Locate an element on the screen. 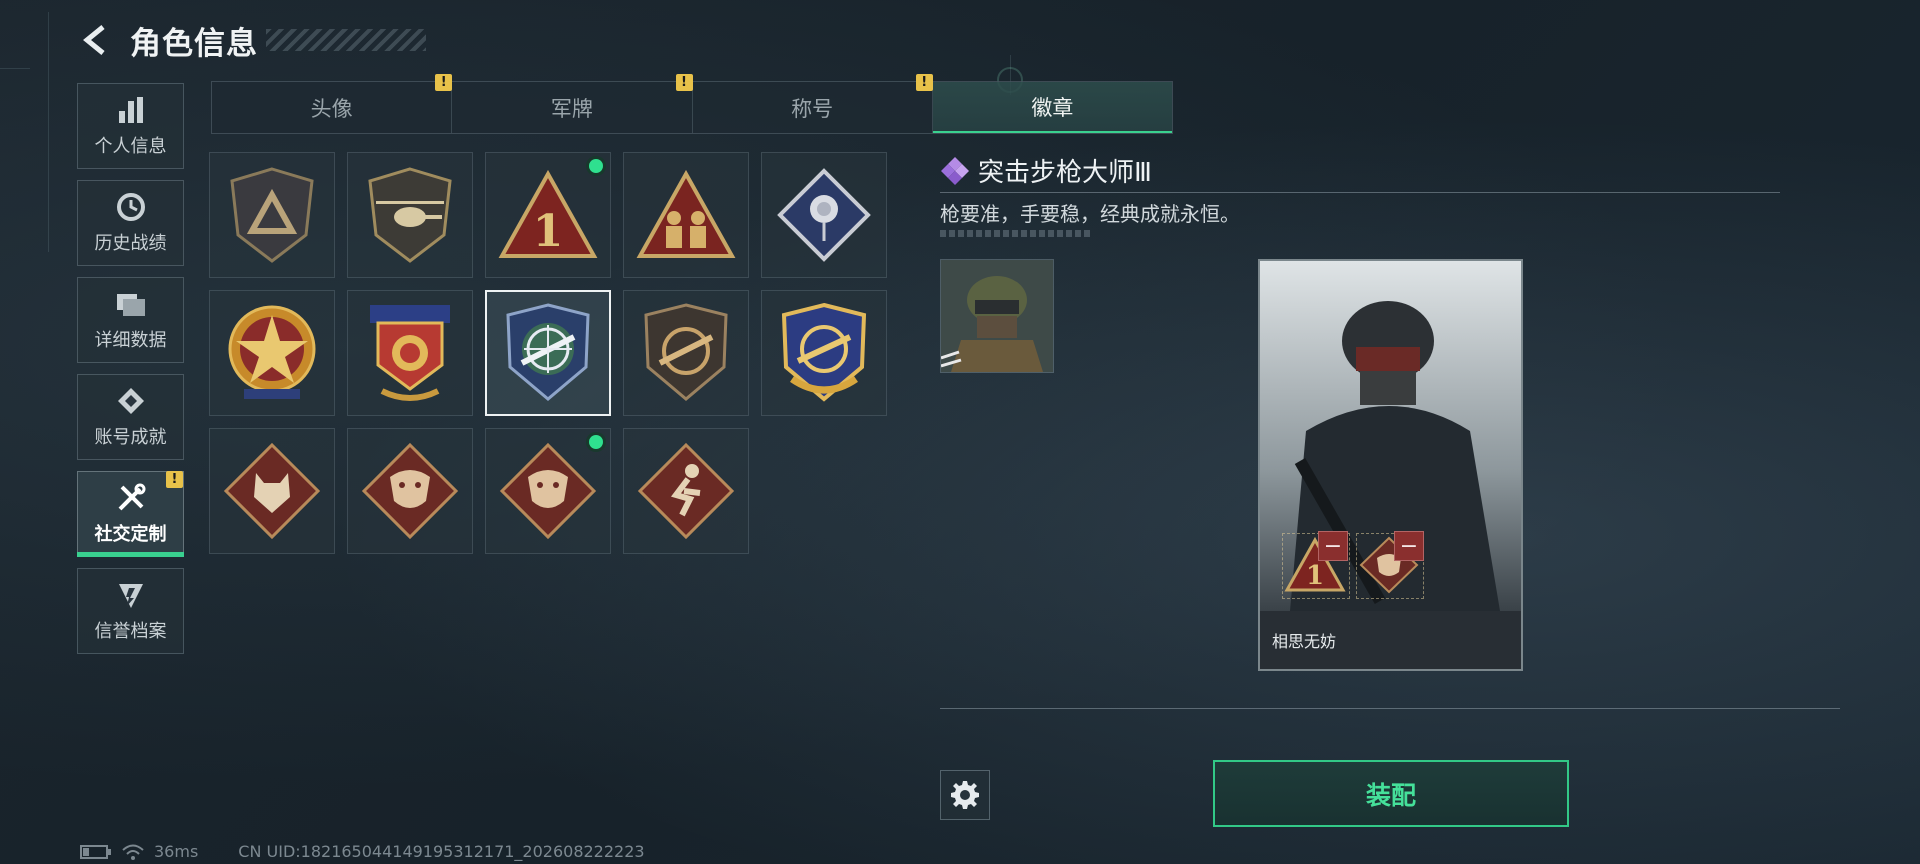  sidebar: 个人信息 历史战绩 详细数据 账号成就 ! 社交定制 信誉档案 is located at coordinates (131, 374).